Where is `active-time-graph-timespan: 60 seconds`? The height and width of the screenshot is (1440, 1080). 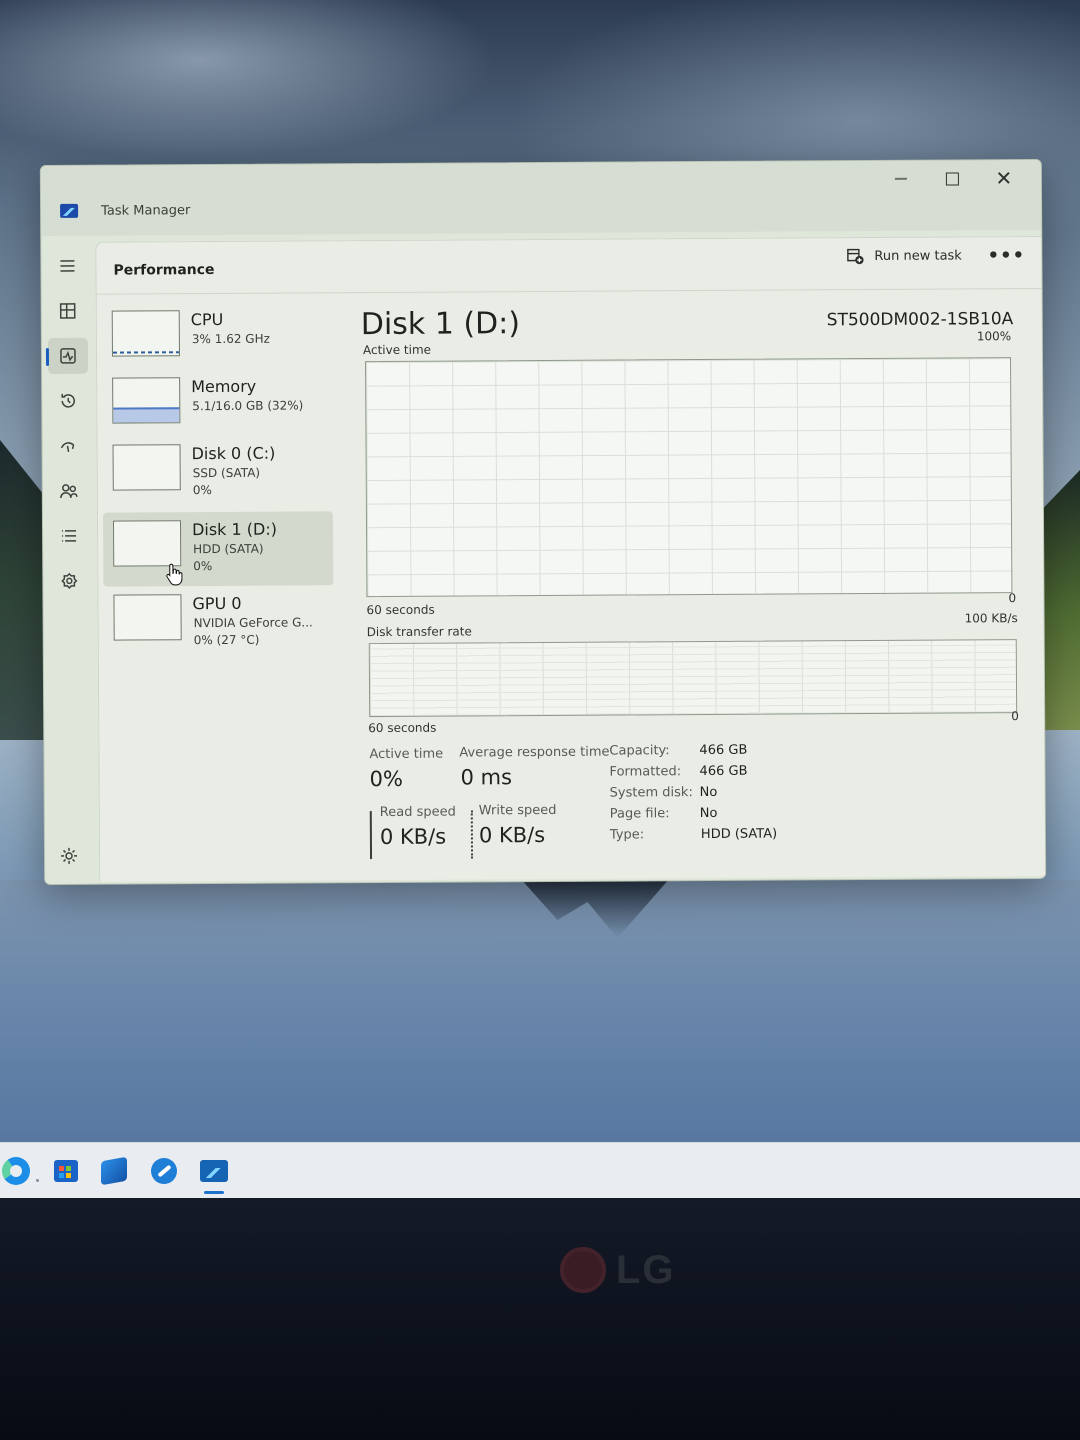
active-time-graph-timespan: 60 seconds is located at coordinates (400, 610).